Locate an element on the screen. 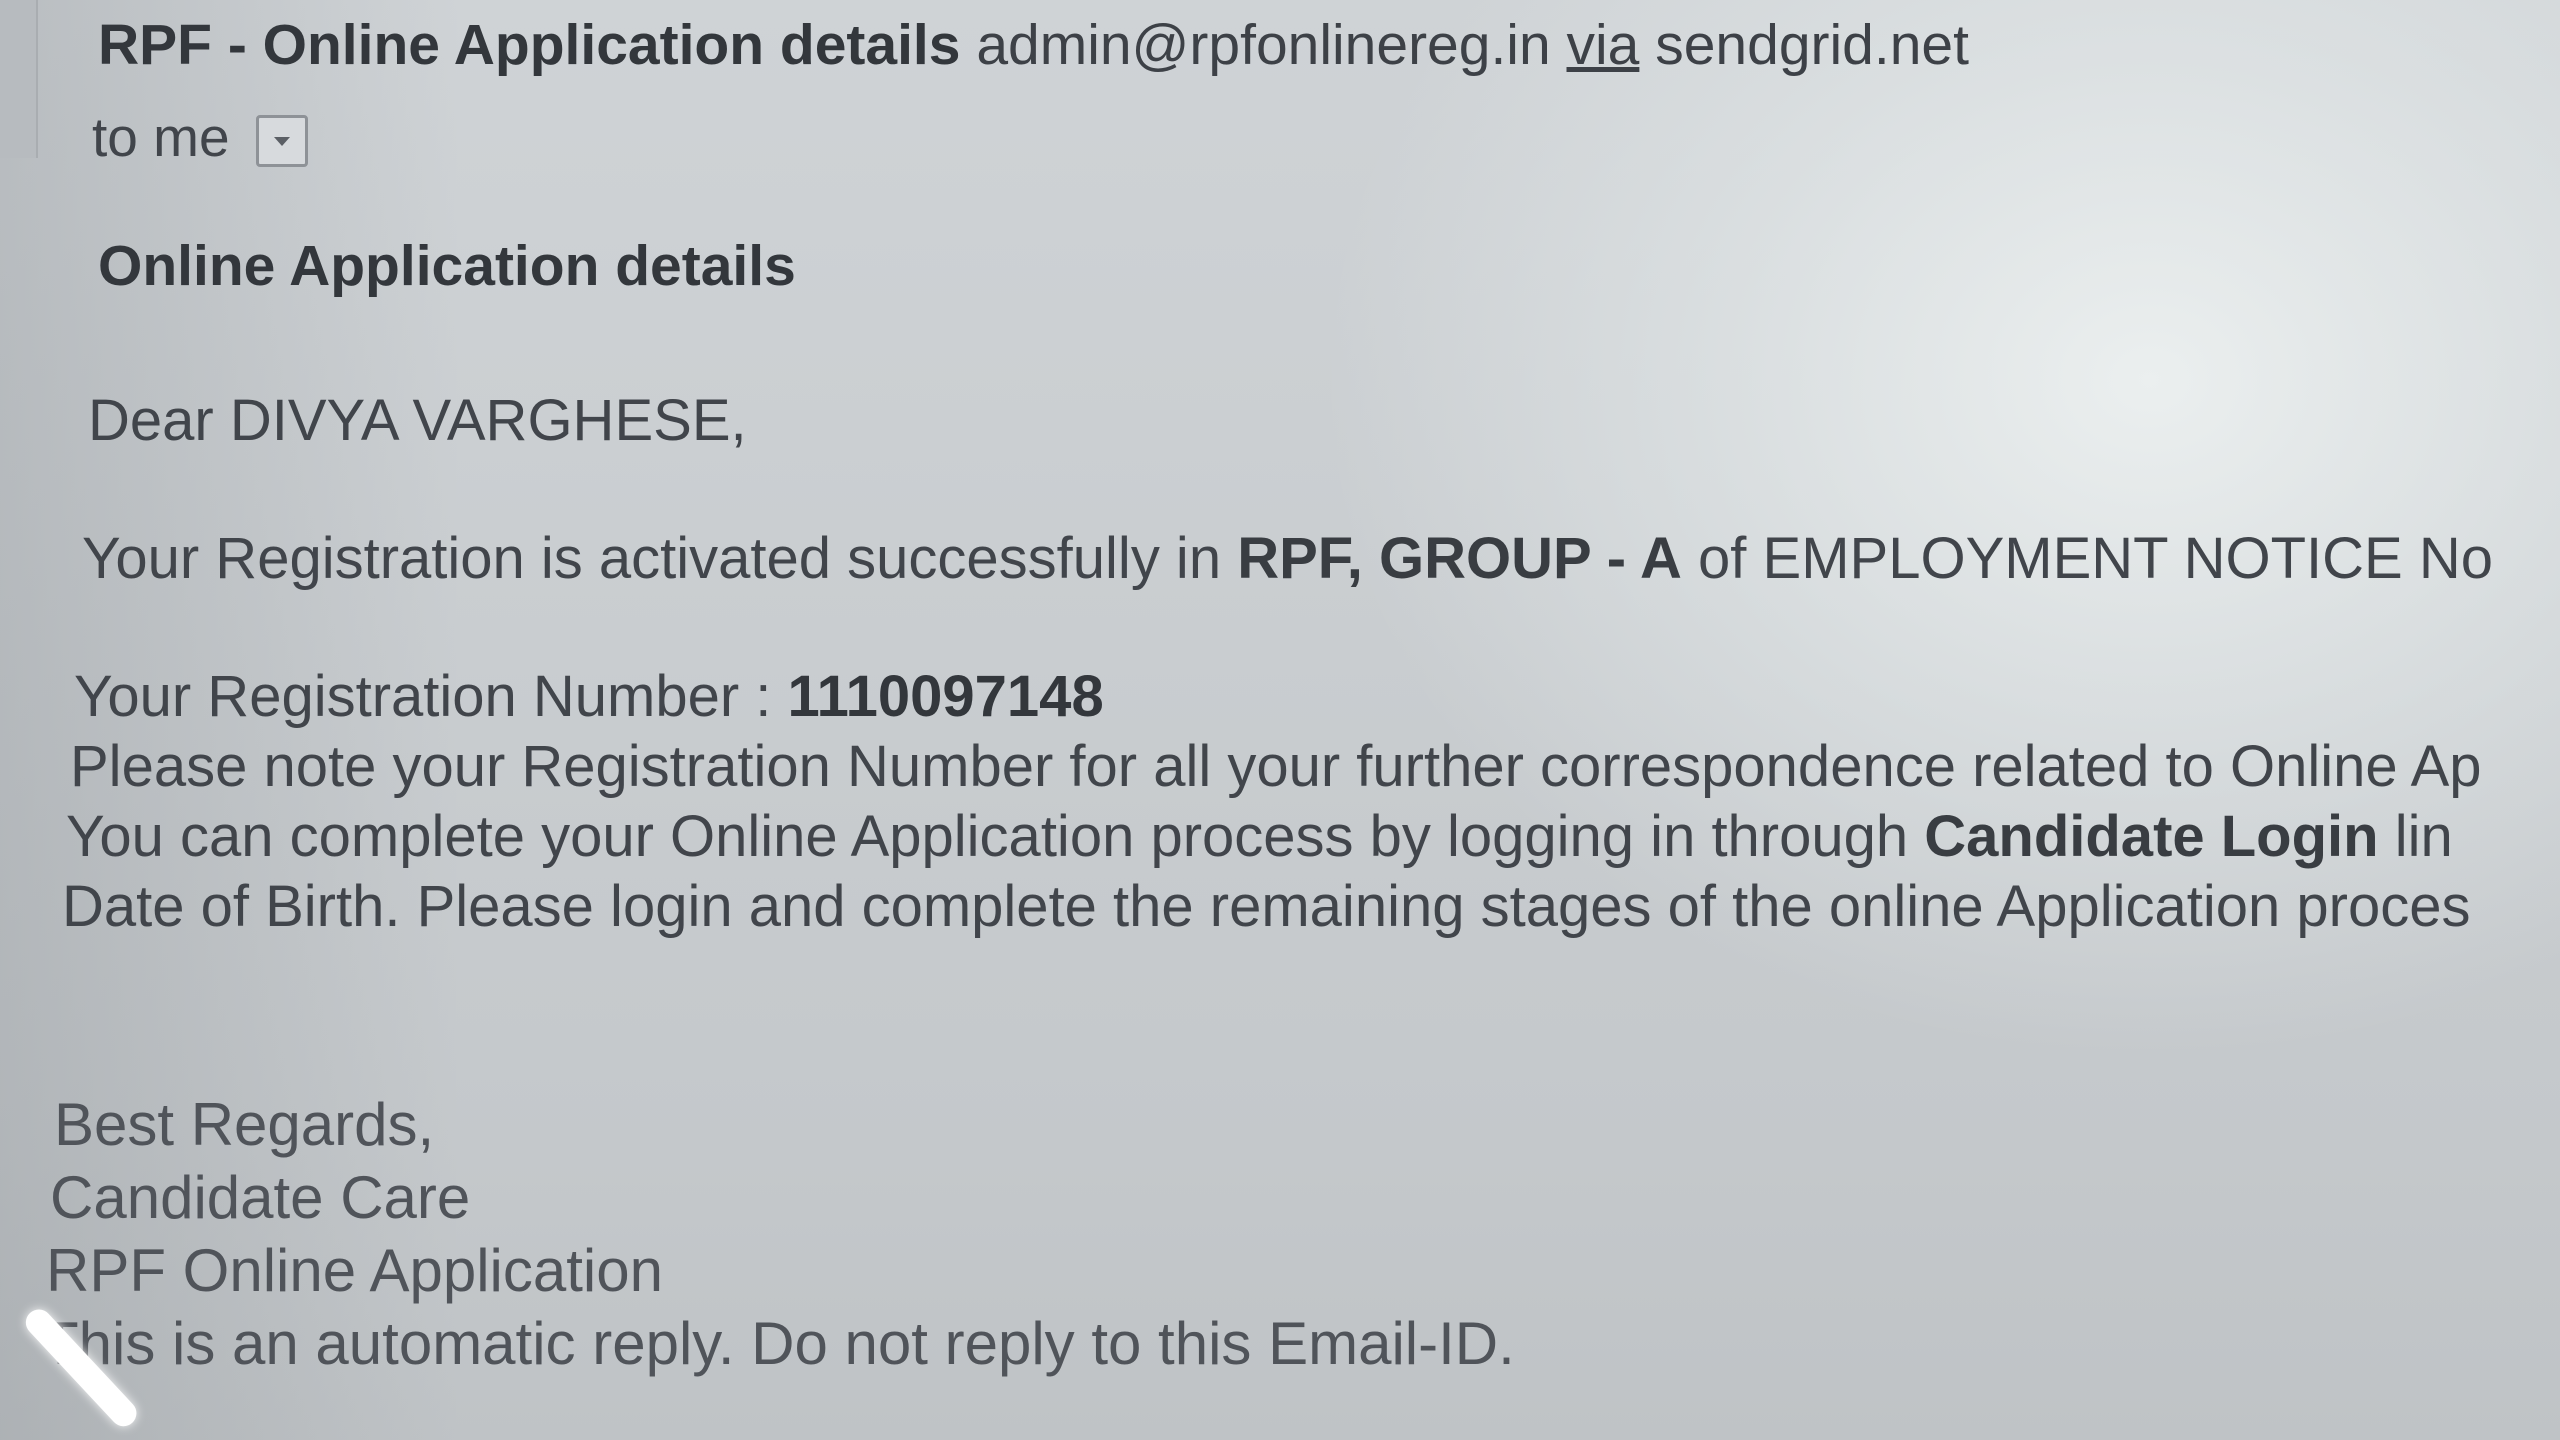 The height and width of the screenshot is (1440, 2560). signature-regards: Best Regards, is located at coordinates (244, 1124).